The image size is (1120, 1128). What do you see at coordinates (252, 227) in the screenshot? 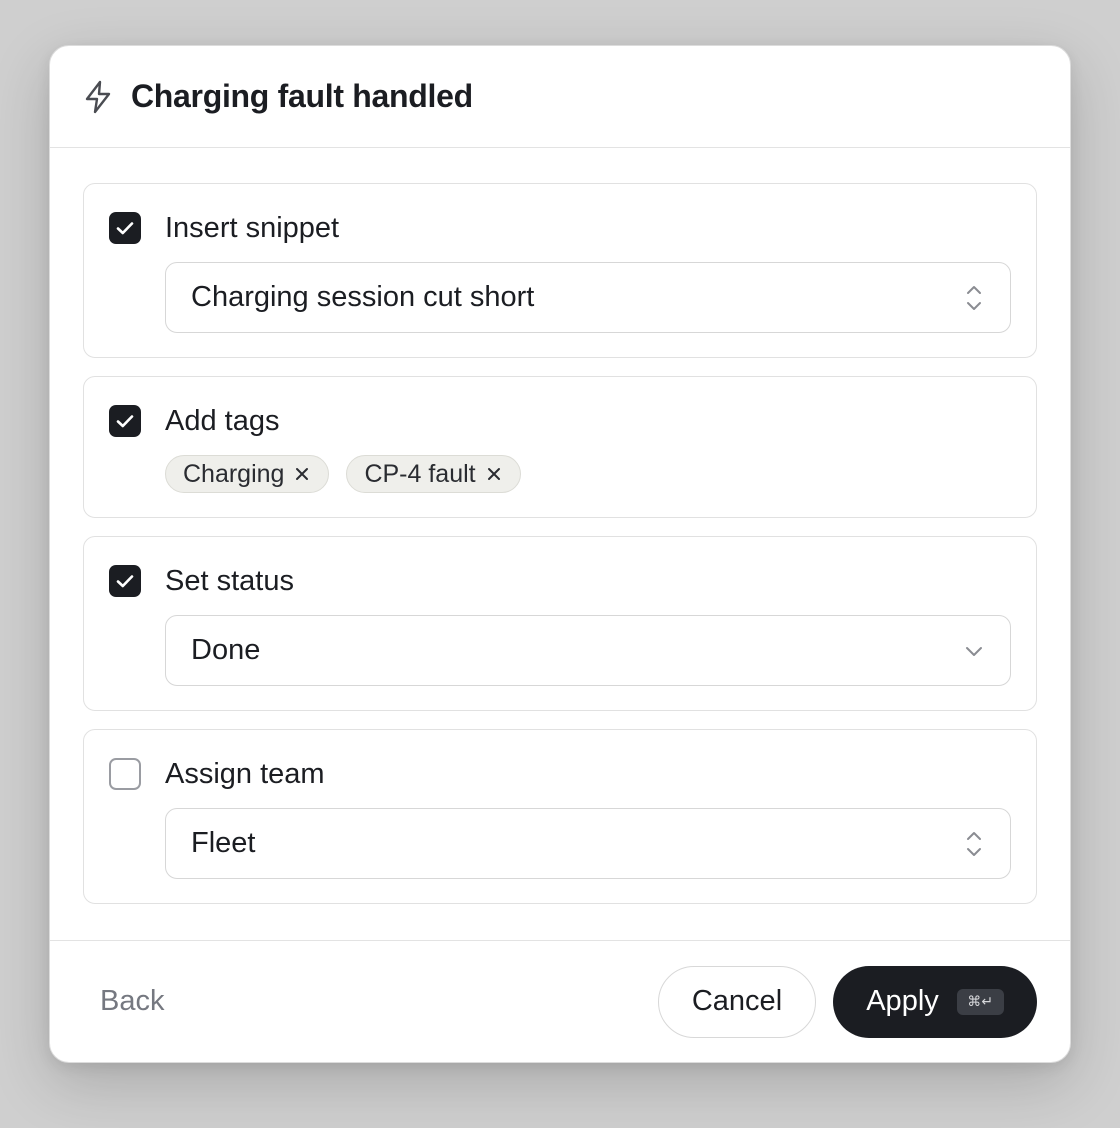
I see `insert-snippet-label: Insert snippet` at bounding box center [252, 227].